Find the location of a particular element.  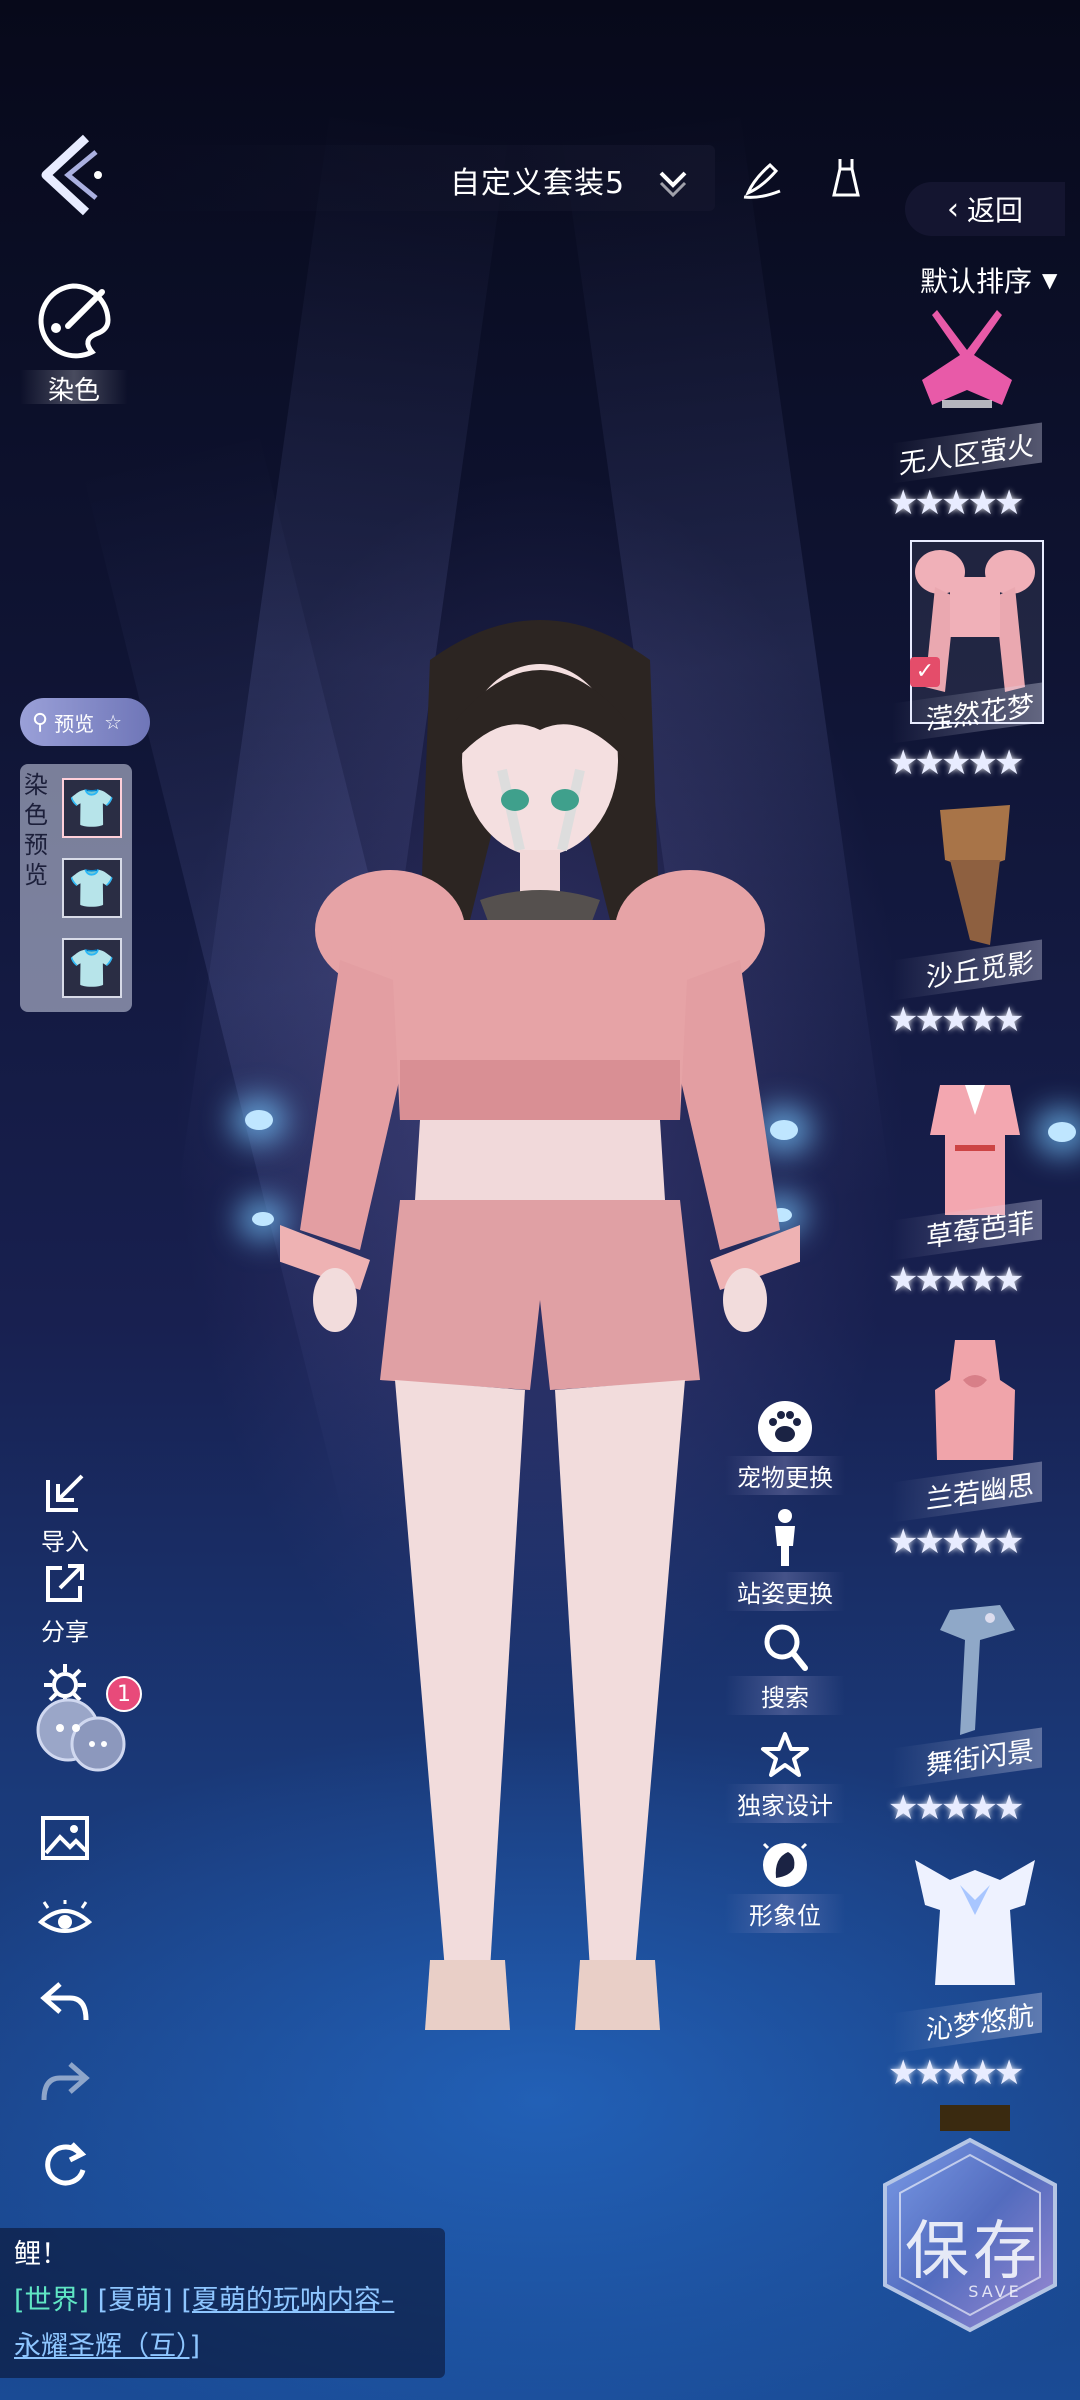

notification-badge: 1 is located at coordinates (124, 1694).